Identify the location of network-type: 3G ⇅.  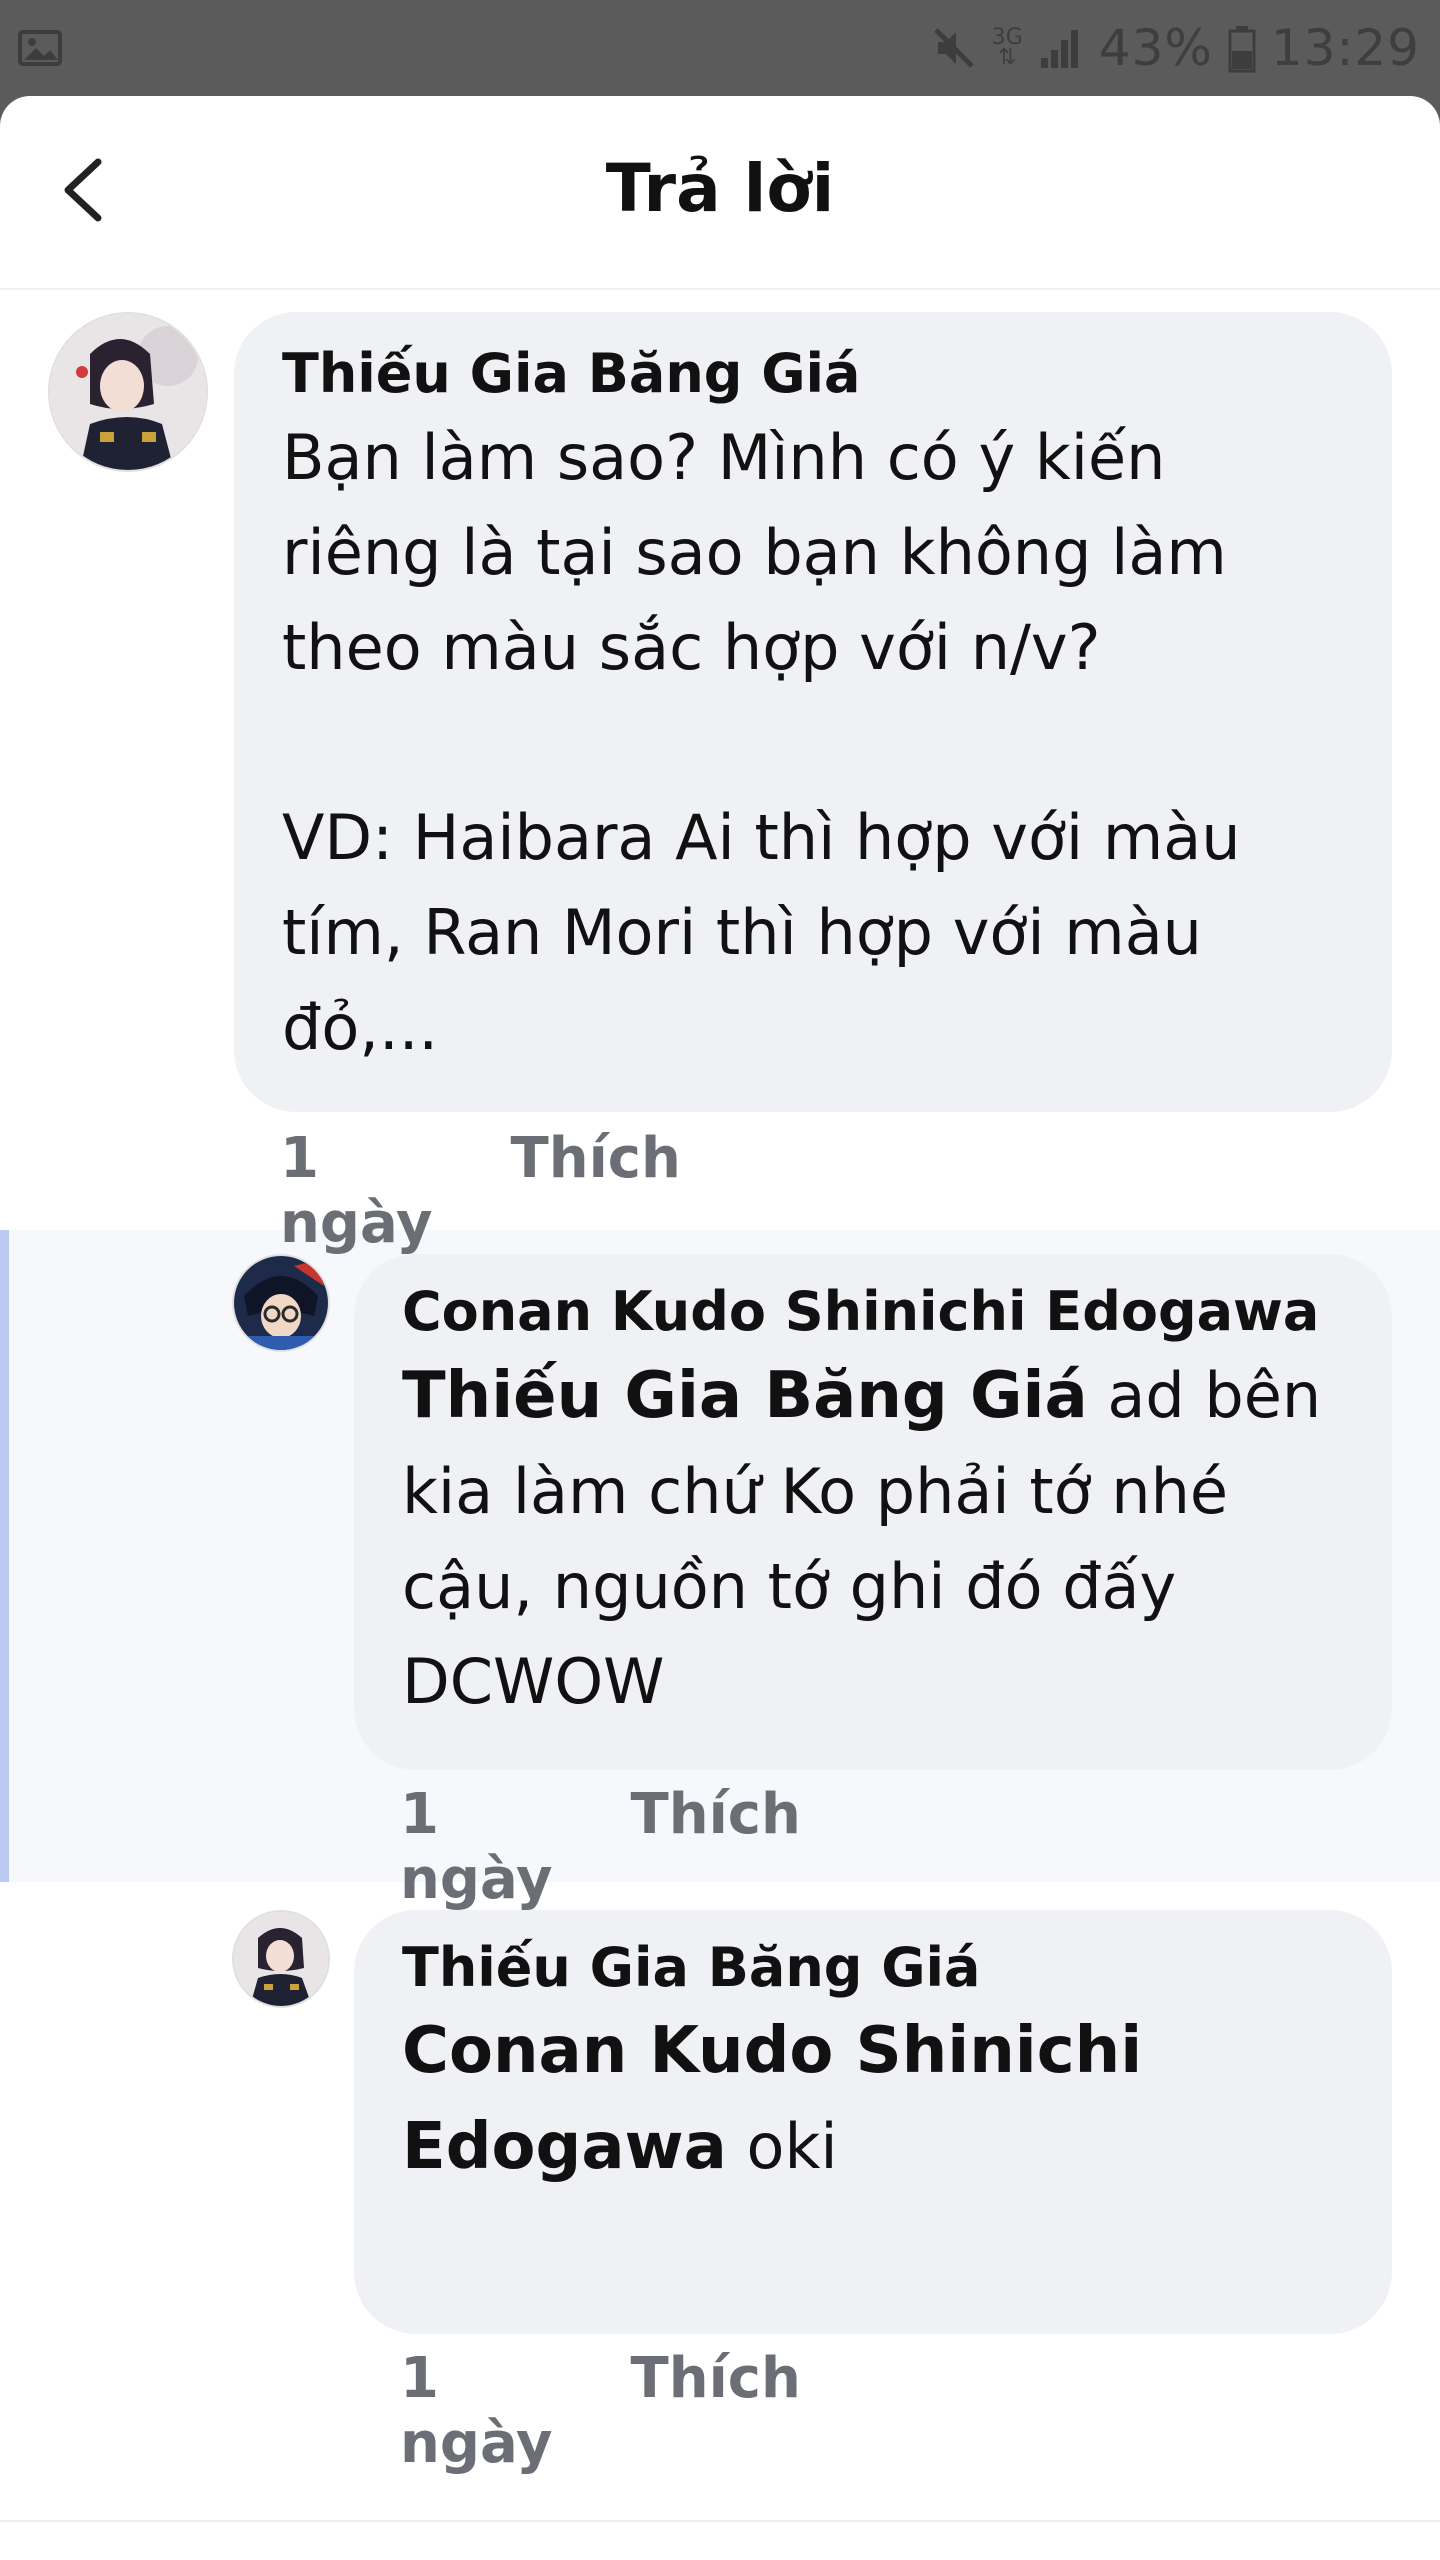
(1007, 47).